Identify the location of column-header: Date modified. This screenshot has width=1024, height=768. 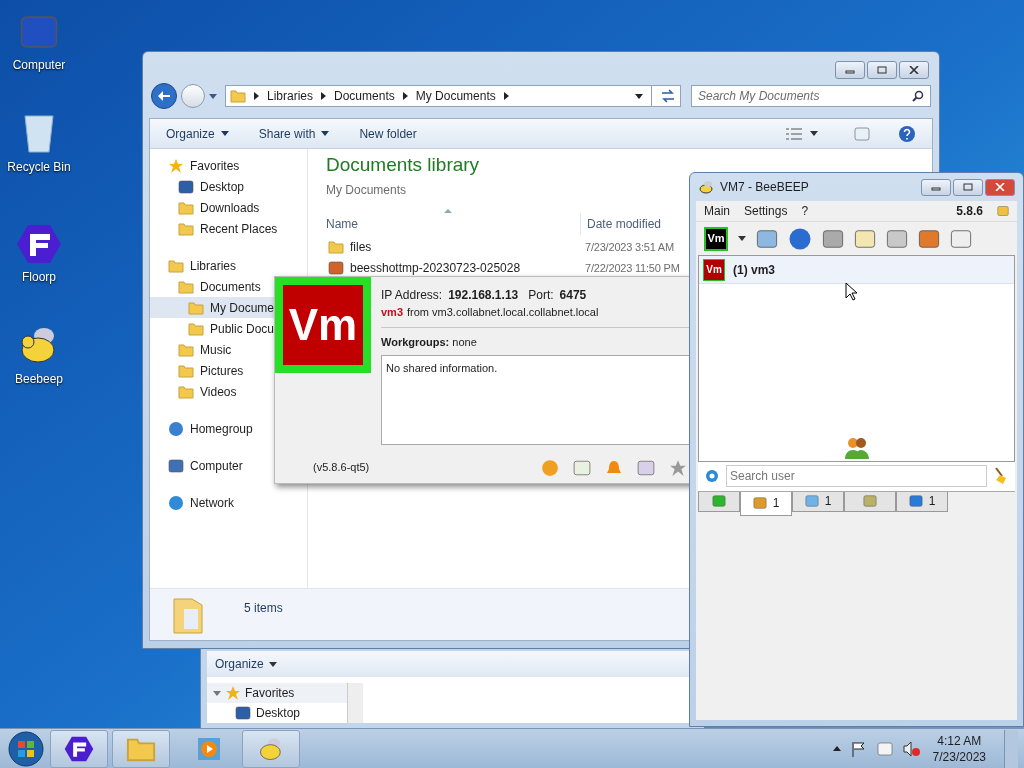
(624, 223).